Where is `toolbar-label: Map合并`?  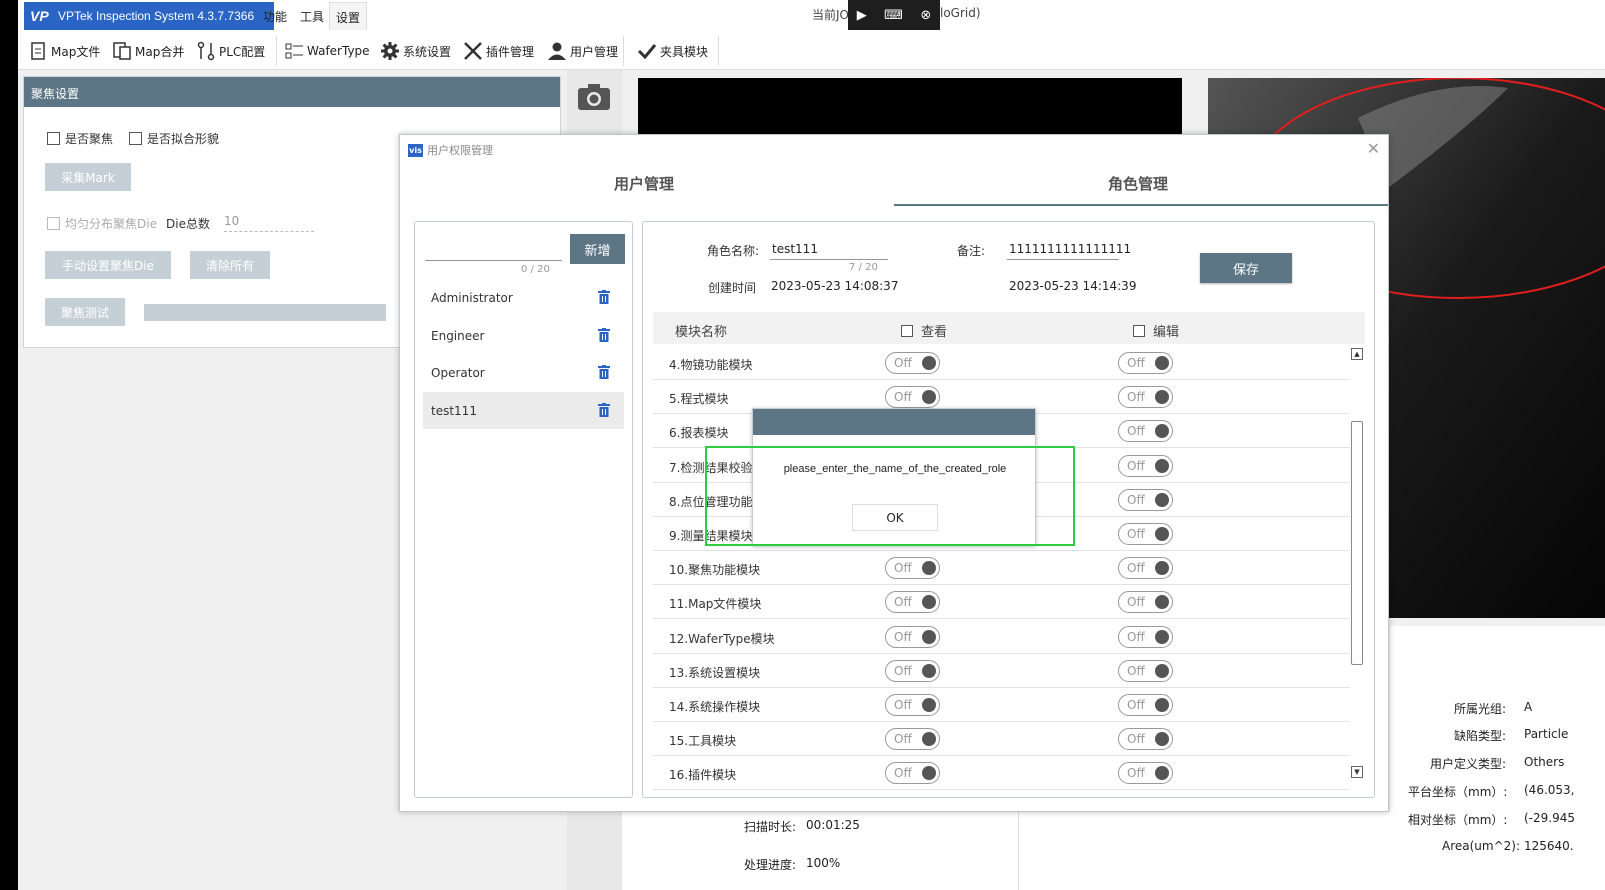 toolbar-label: Map合并 is located at coordinates (160, 51).